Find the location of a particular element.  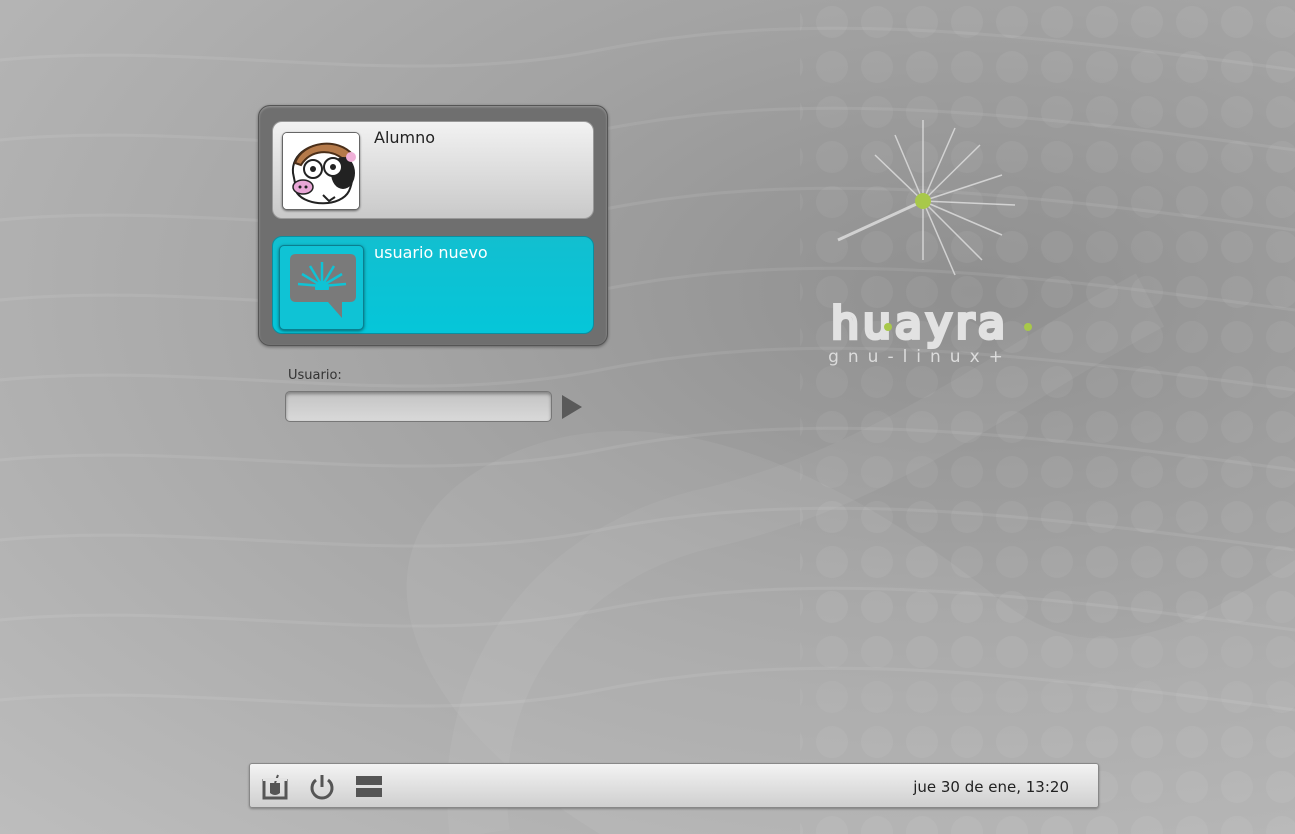

huayra-logo: huayra gnu-linux+ is located at coordinates (930, 243).